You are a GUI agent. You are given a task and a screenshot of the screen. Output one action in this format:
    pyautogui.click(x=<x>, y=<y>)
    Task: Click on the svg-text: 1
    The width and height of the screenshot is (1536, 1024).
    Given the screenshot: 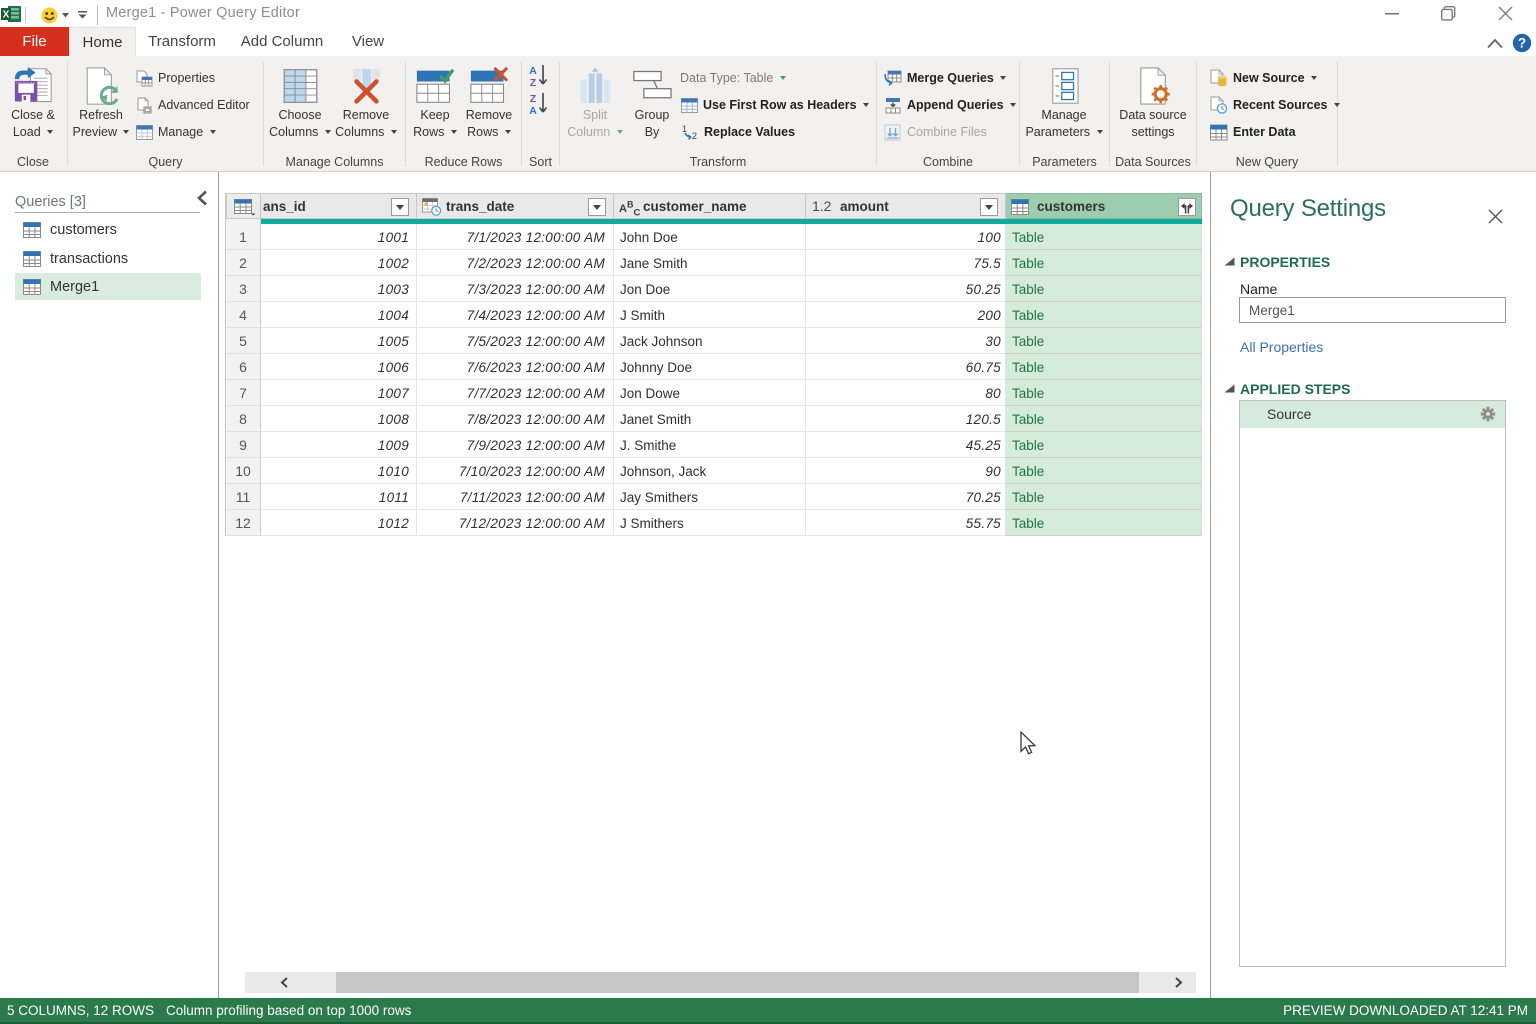 What is the action you would take?
    pyautogui.click(x=684, y=129)
    